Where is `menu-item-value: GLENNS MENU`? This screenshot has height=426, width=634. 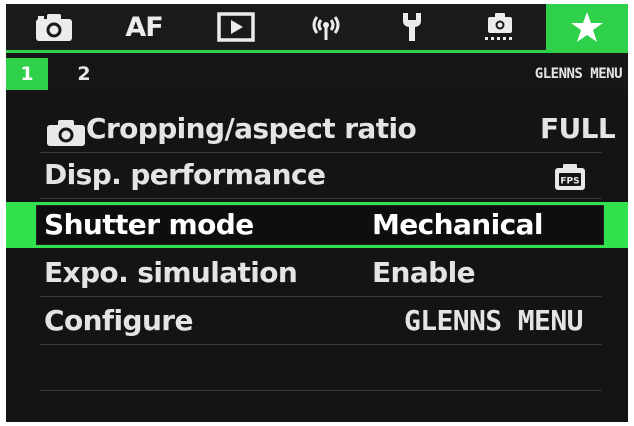 menu-item-value: GLENNS MENU is located at coordinates (493, 320).